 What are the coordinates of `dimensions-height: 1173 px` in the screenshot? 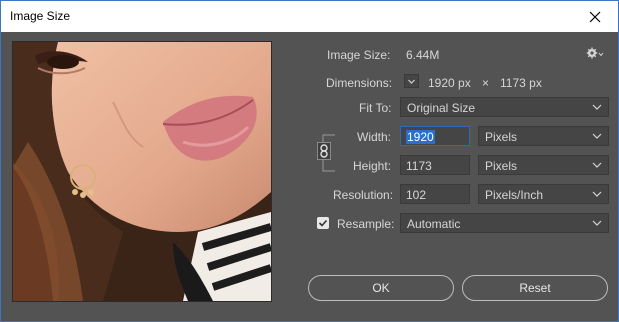 It's located at (521, 83).